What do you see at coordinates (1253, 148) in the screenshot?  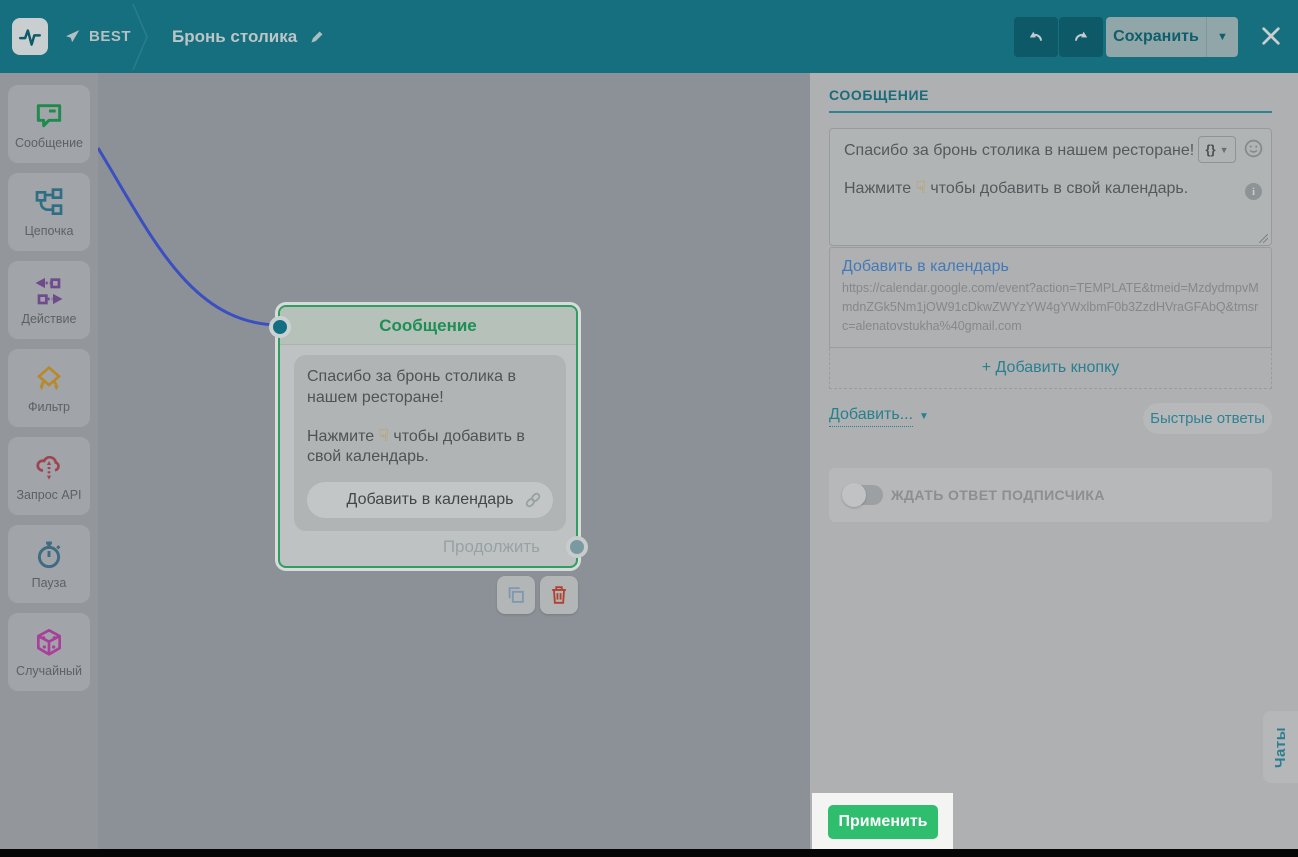 I see `smiley-icon` at bounding box center [1253, 148].